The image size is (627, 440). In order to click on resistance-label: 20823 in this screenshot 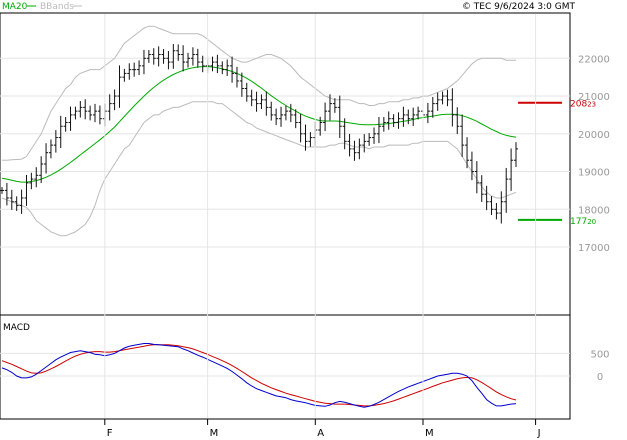, I will do `click(583, 105)`.